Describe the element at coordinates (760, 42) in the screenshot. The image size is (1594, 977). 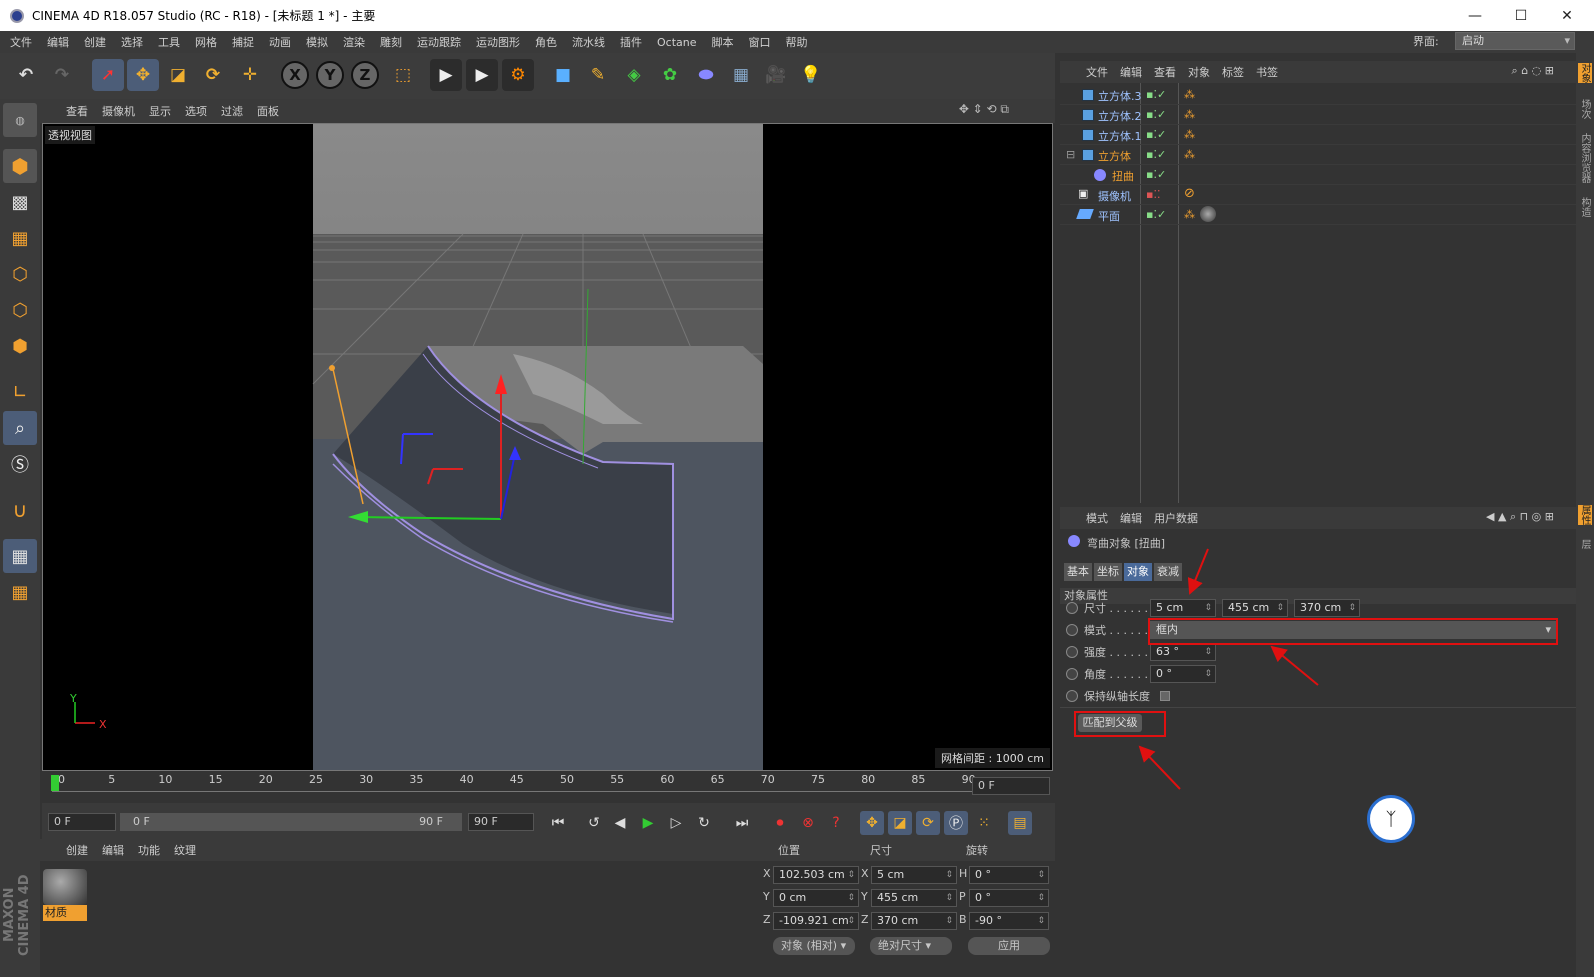
I see `menu-window: 窗口` at that location.